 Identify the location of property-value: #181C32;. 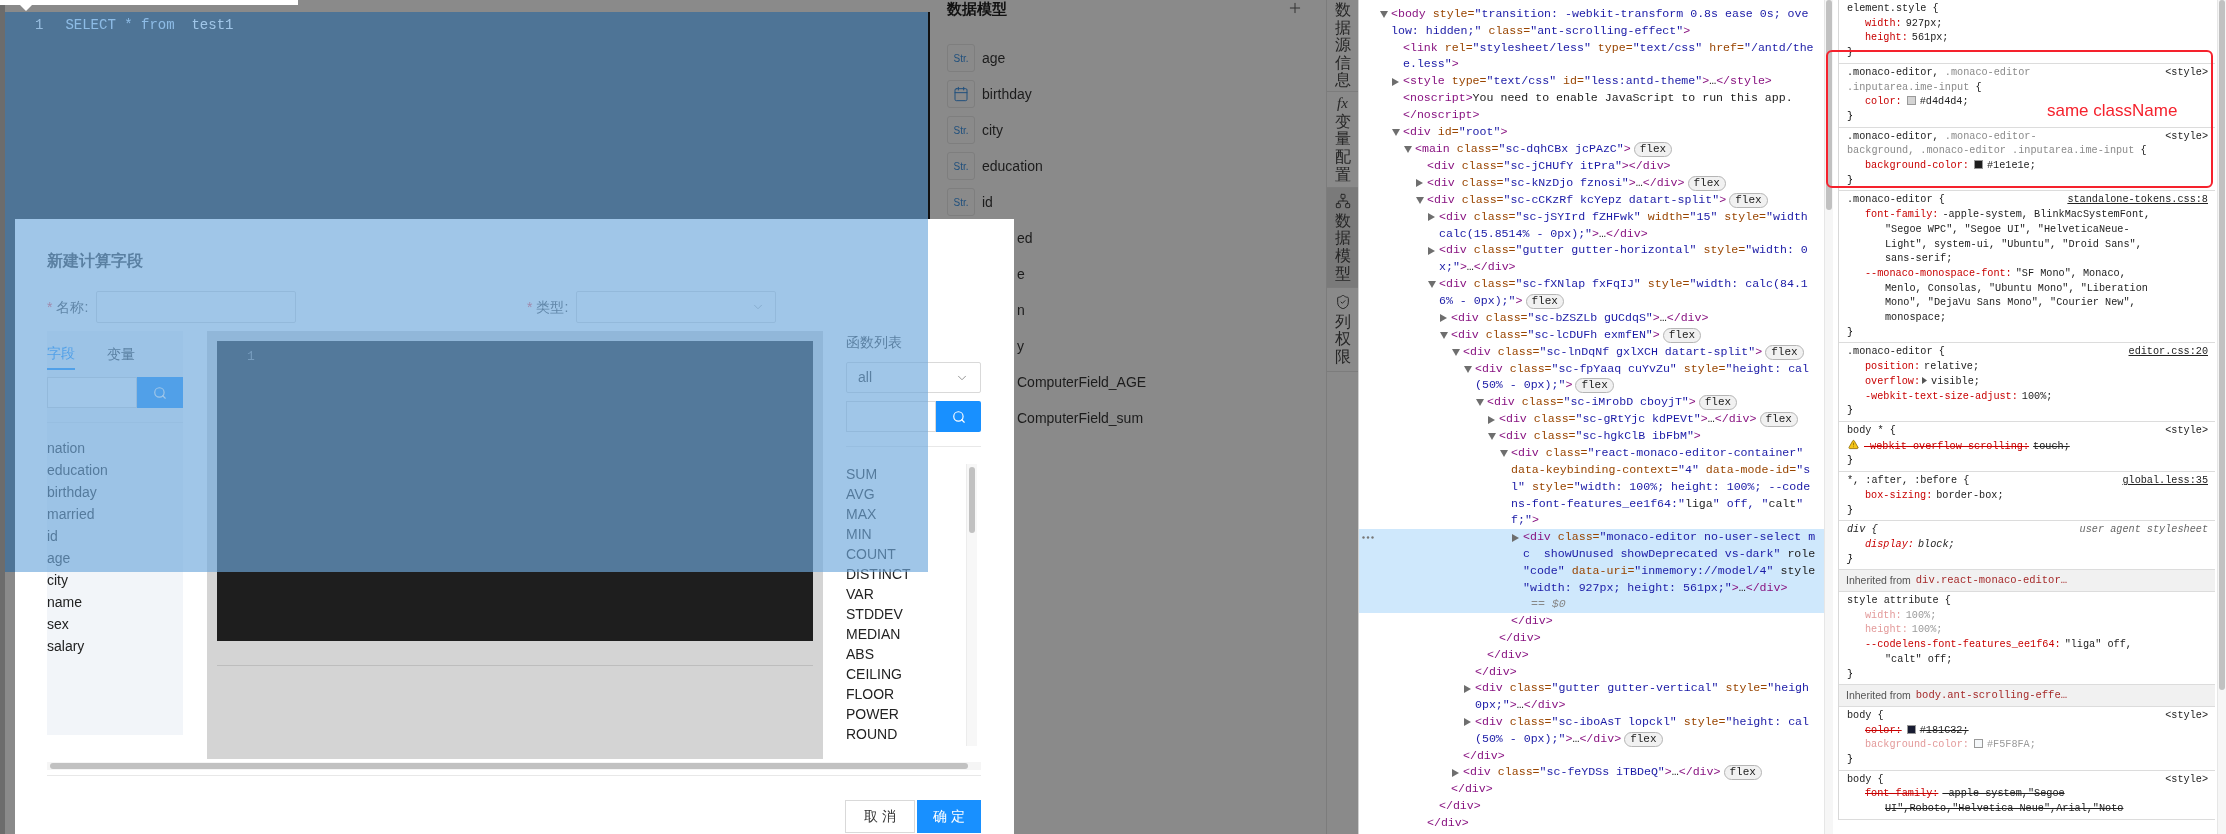
(1944, 730).